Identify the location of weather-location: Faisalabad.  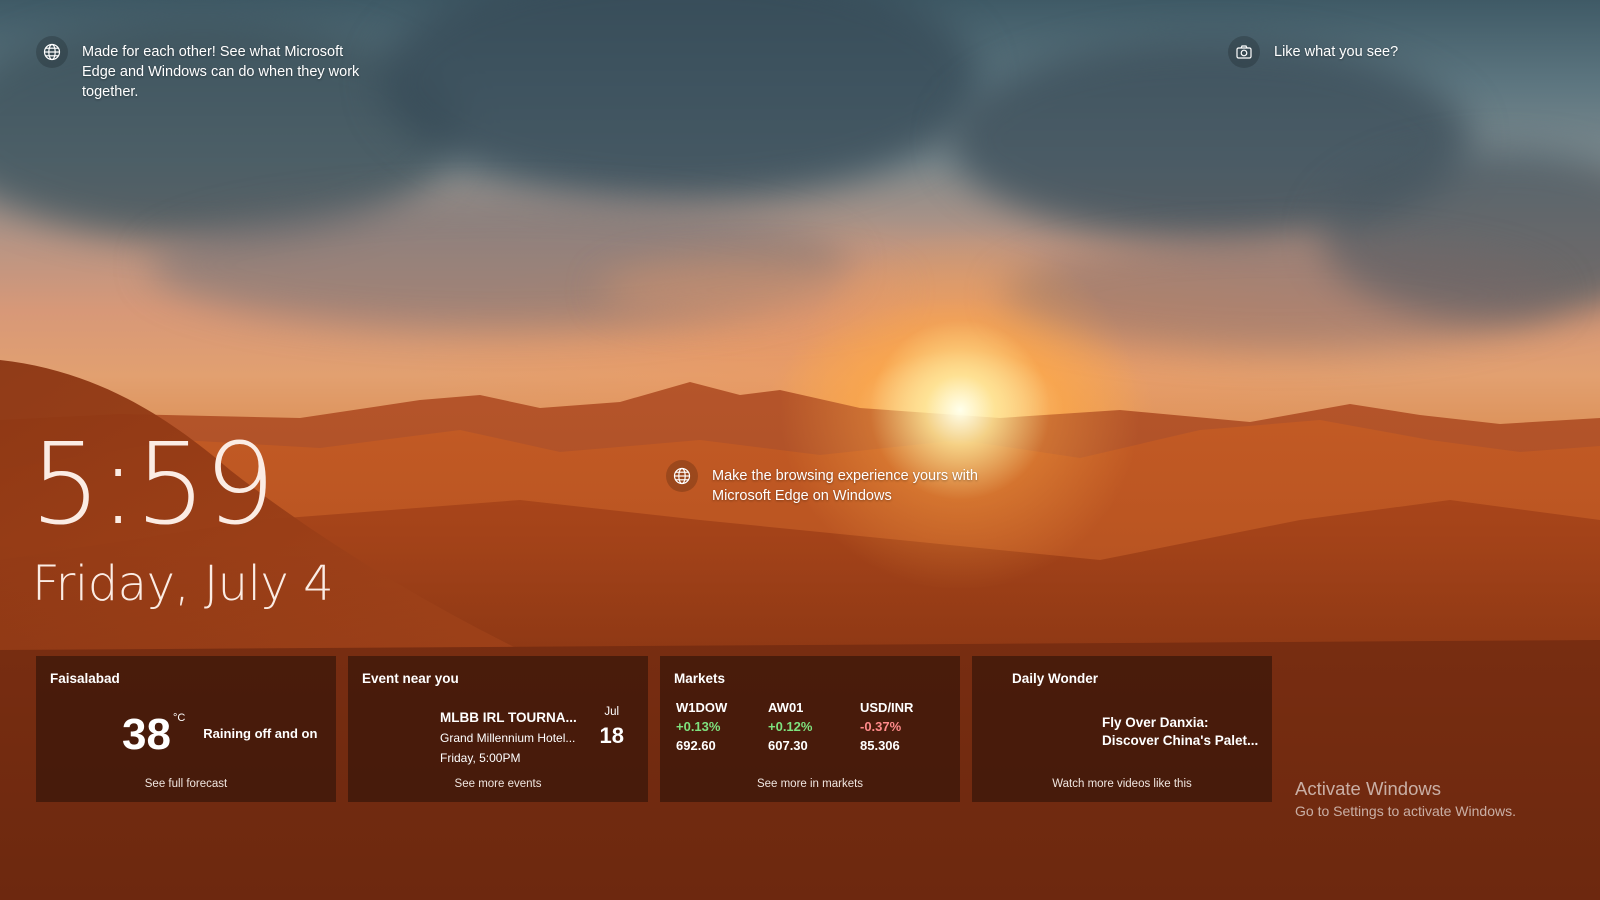
(85, 678).